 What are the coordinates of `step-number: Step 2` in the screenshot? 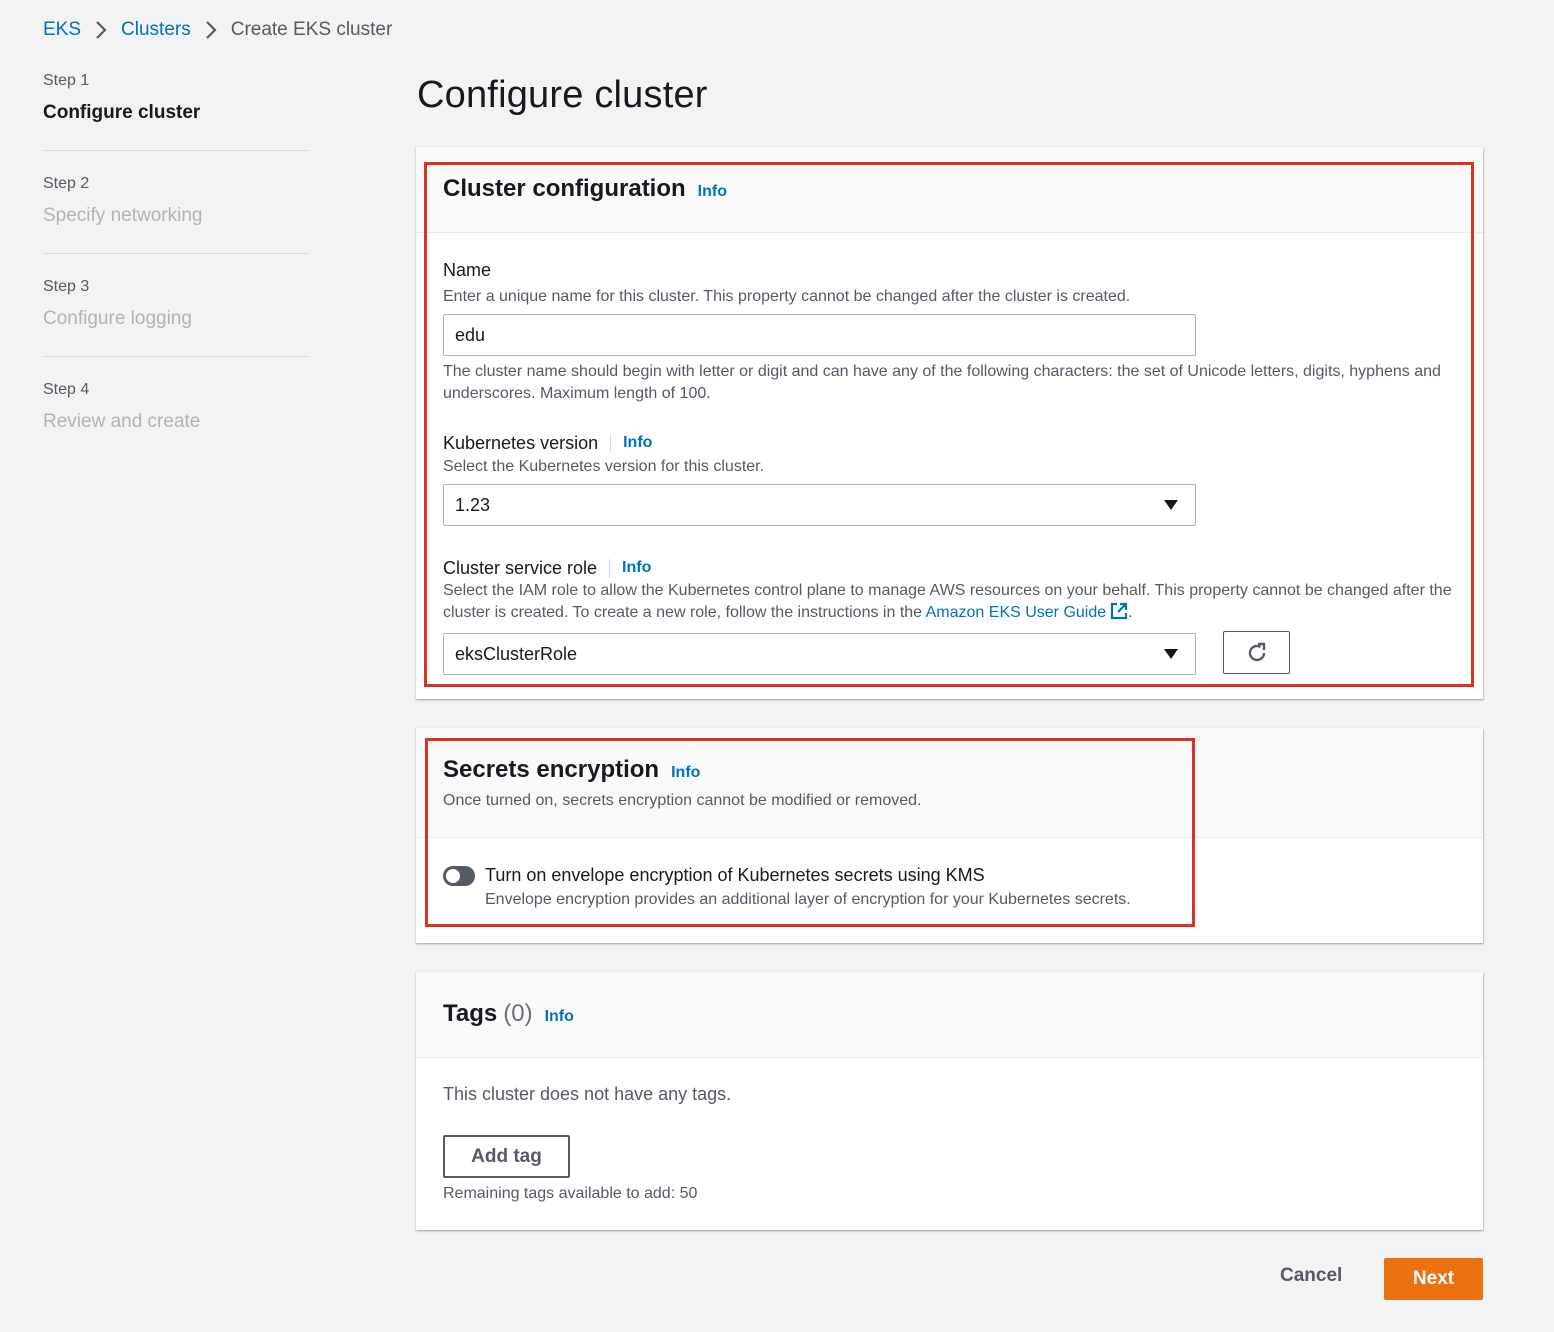 It's located at (66, 183).